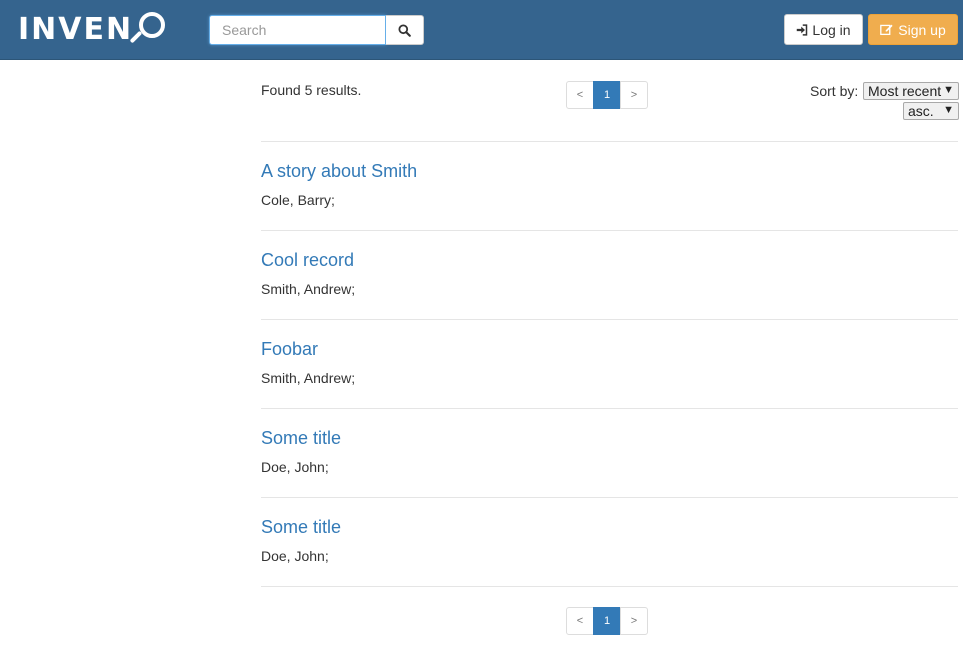  I want to click on search-icon, so click(404, 30).